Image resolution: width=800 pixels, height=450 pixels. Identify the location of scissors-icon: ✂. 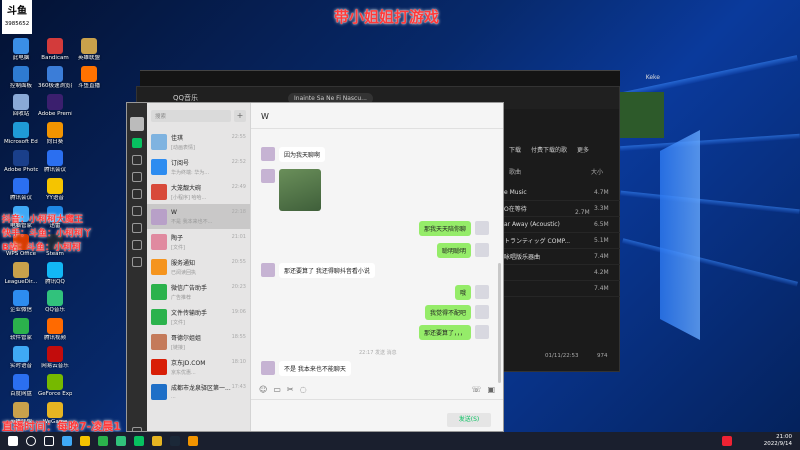
(290, 389).